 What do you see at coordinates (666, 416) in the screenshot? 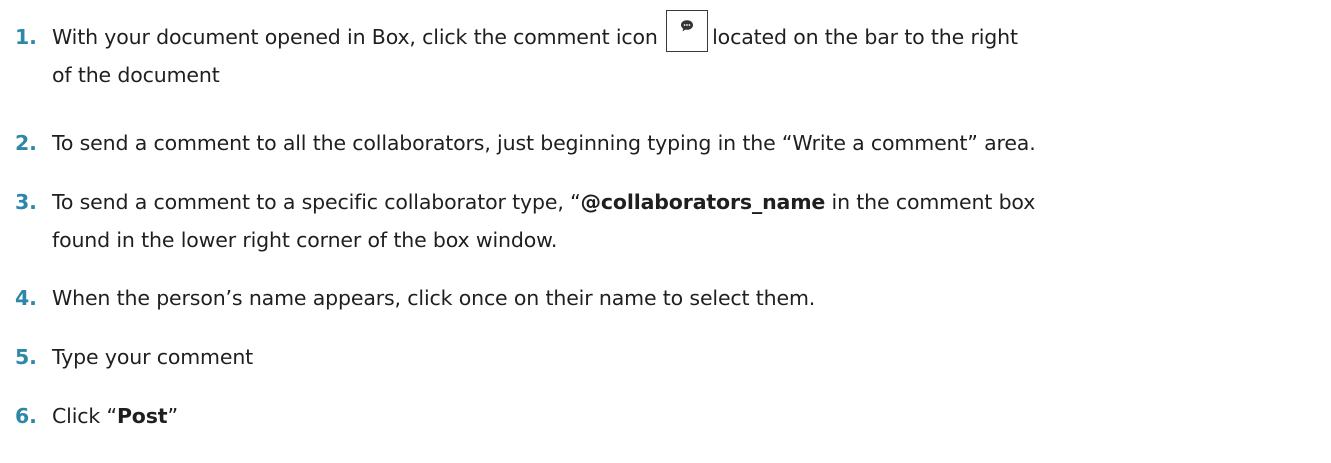
I see `step-6: 6. Click “Post”` at bounding box center [666, 416].